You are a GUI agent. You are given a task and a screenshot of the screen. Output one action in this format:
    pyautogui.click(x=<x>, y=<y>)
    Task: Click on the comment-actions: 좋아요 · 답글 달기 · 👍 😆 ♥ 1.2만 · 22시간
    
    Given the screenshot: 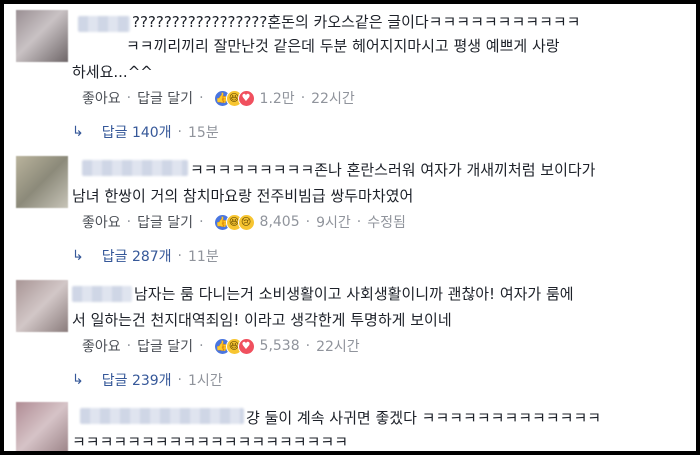 What is the action you would take?
    pyautogui.click(x=218, y=98)
    